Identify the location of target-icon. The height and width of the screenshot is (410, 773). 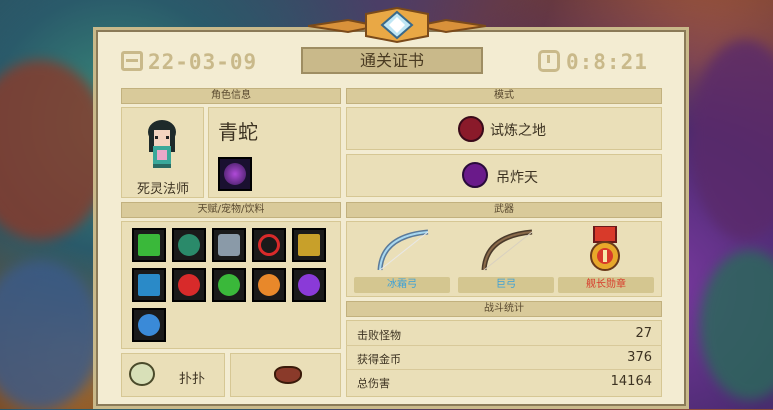
(149, 285).